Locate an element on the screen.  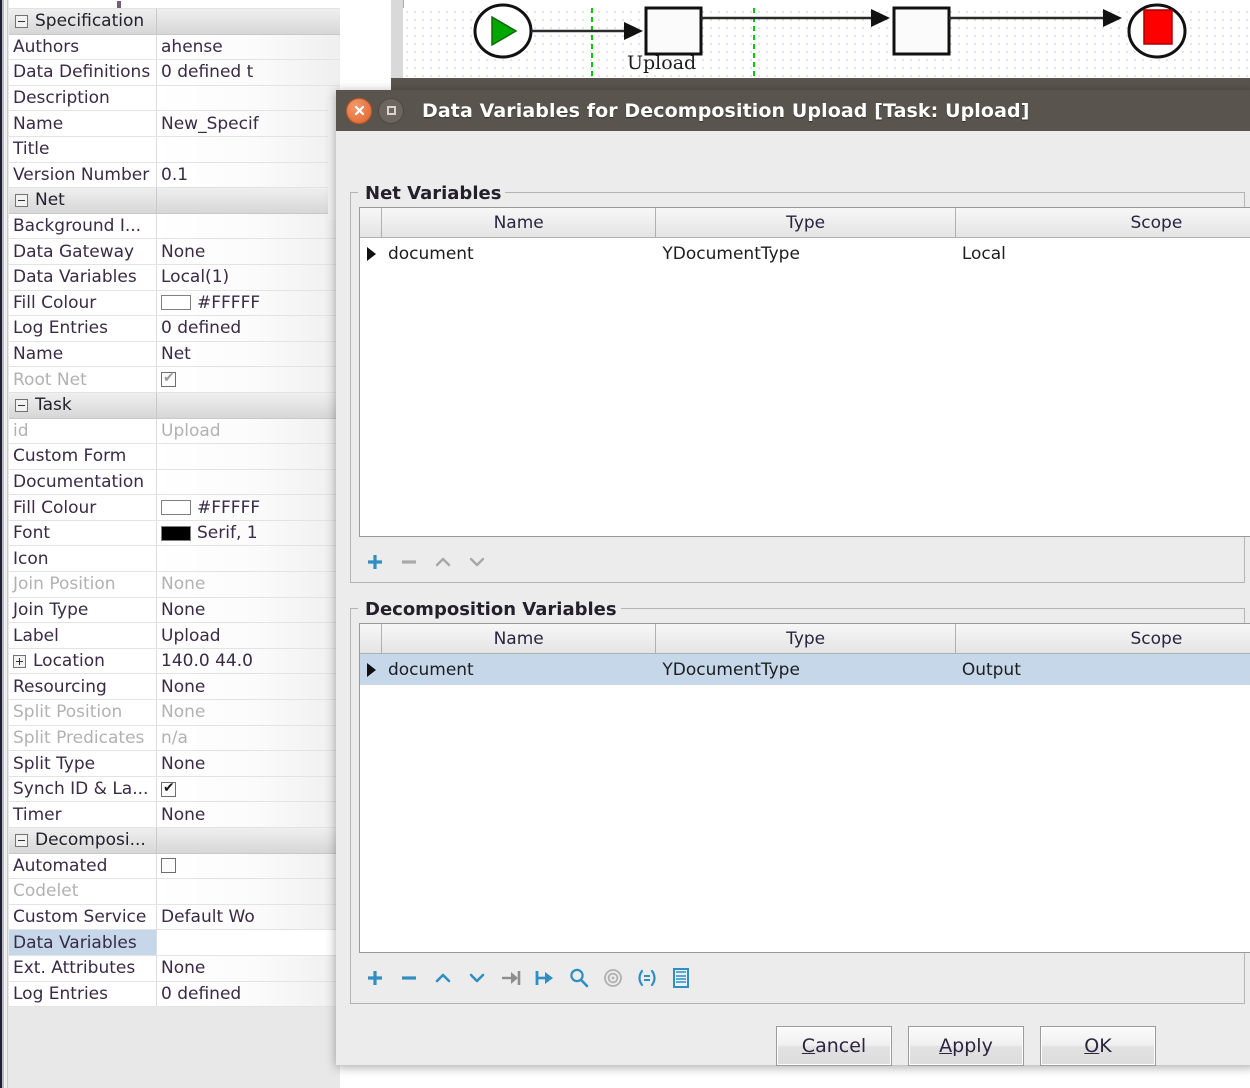
property-row: Font Serif, 1 is located at coordinates (174, 533).